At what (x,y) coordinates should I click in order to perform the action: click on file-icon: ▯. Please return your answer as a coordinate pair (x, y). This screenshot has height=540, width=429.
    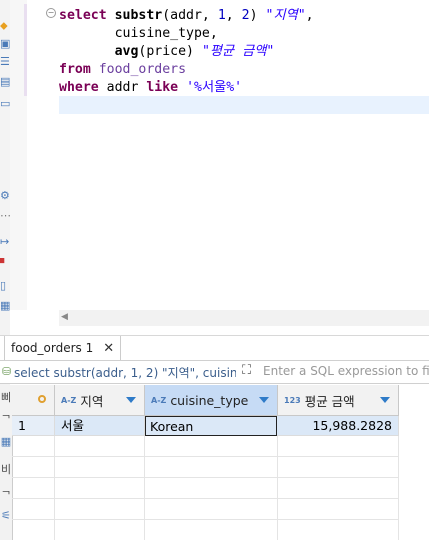
    Looking at the image, I should click on (5, 286).